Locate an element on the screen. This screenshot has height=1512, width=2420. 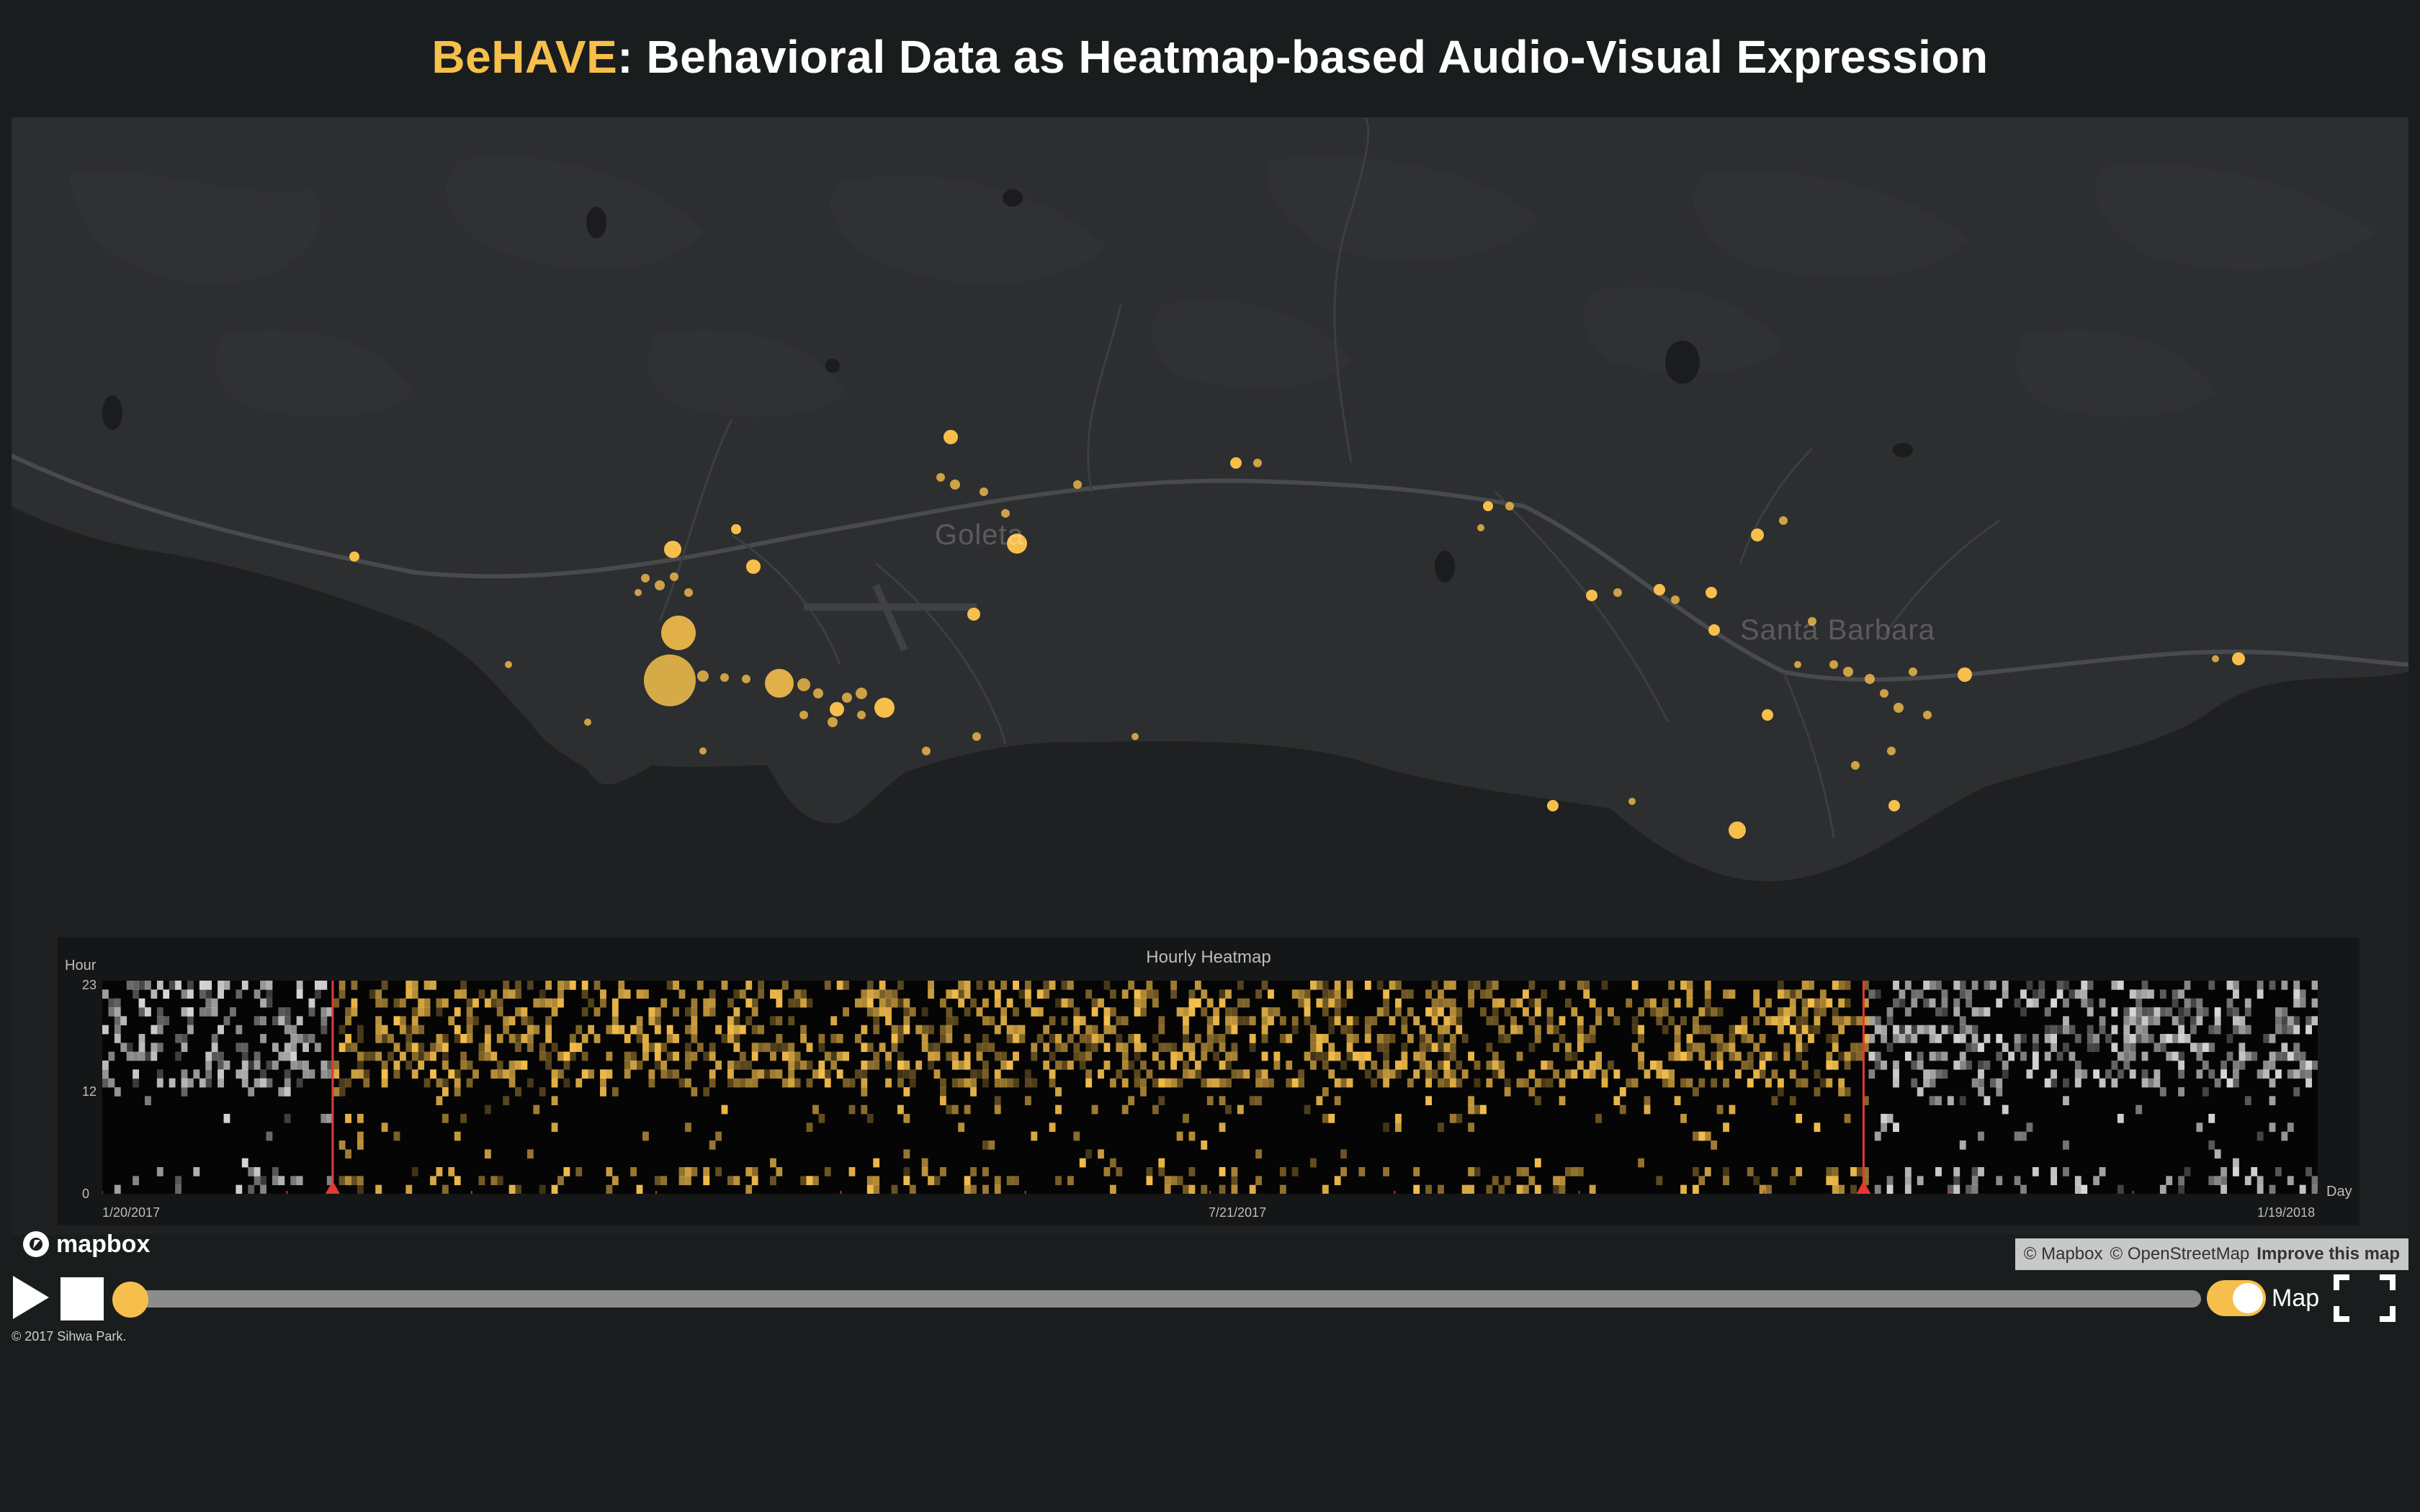
attribution-mapbox-link: © Mapbox is located at coordinates (2063, 1254).